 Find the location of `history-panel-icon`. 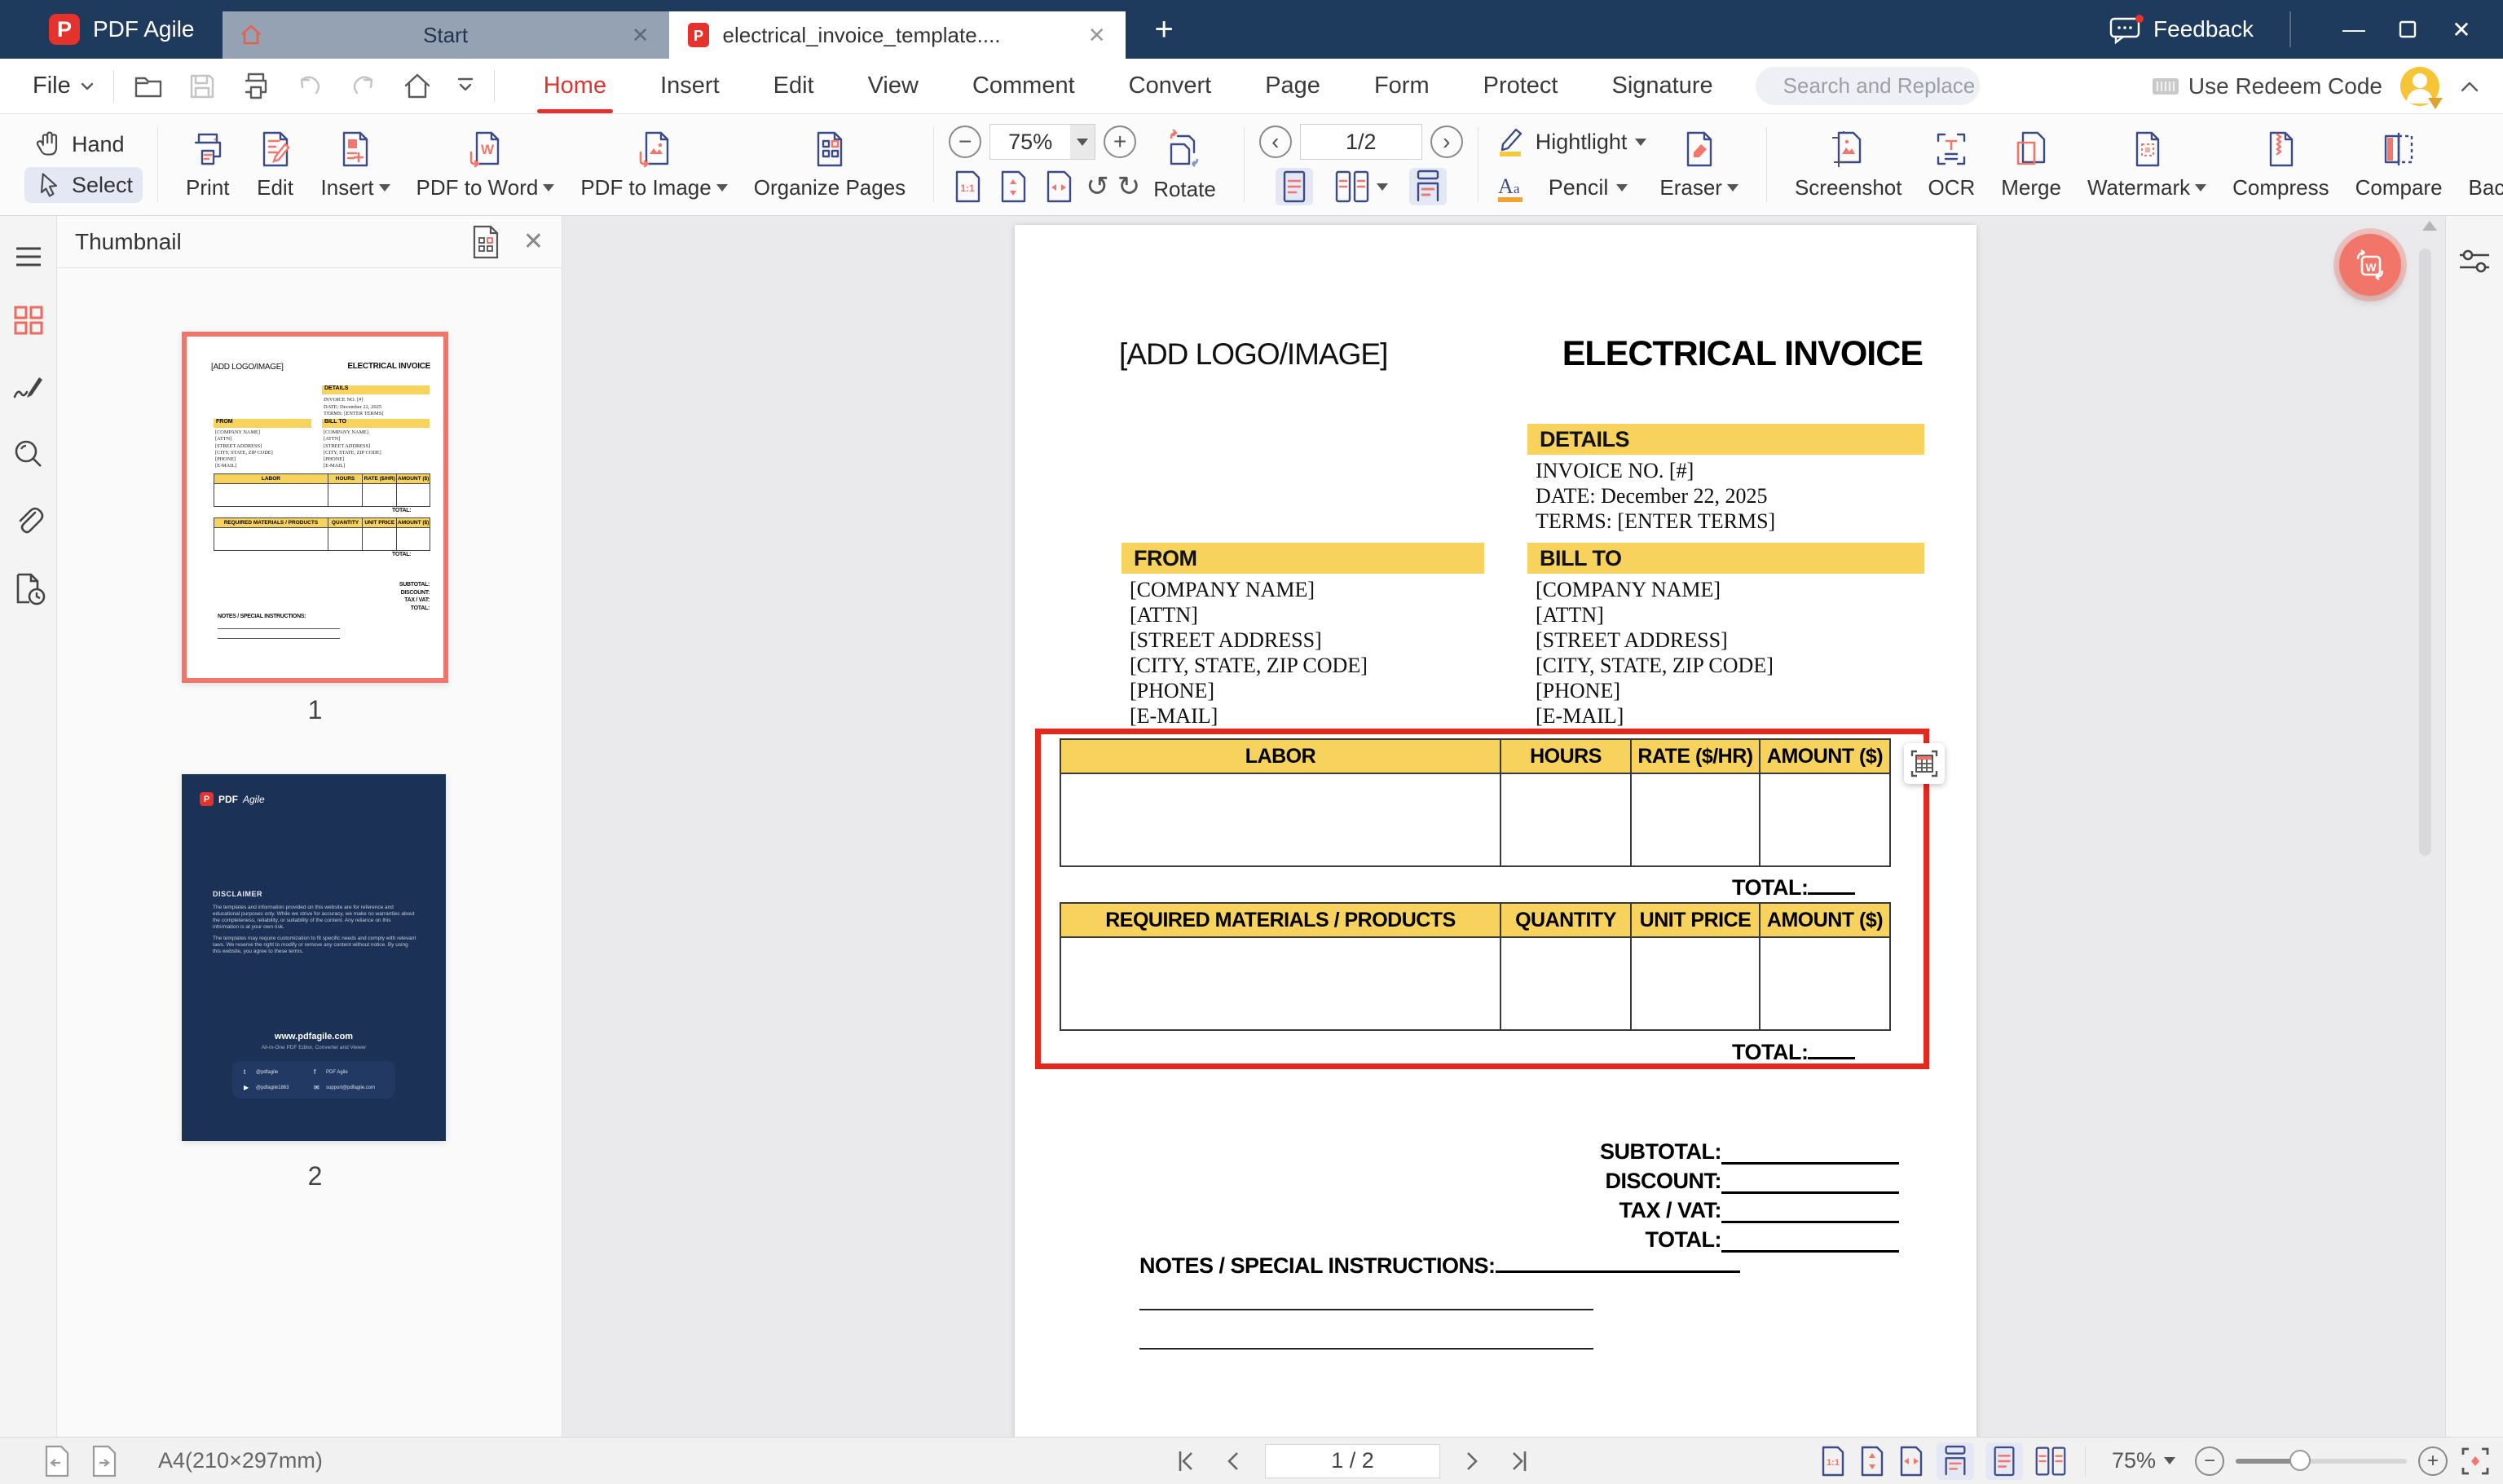

history-panel-icon is located at coordinates (28, 588).